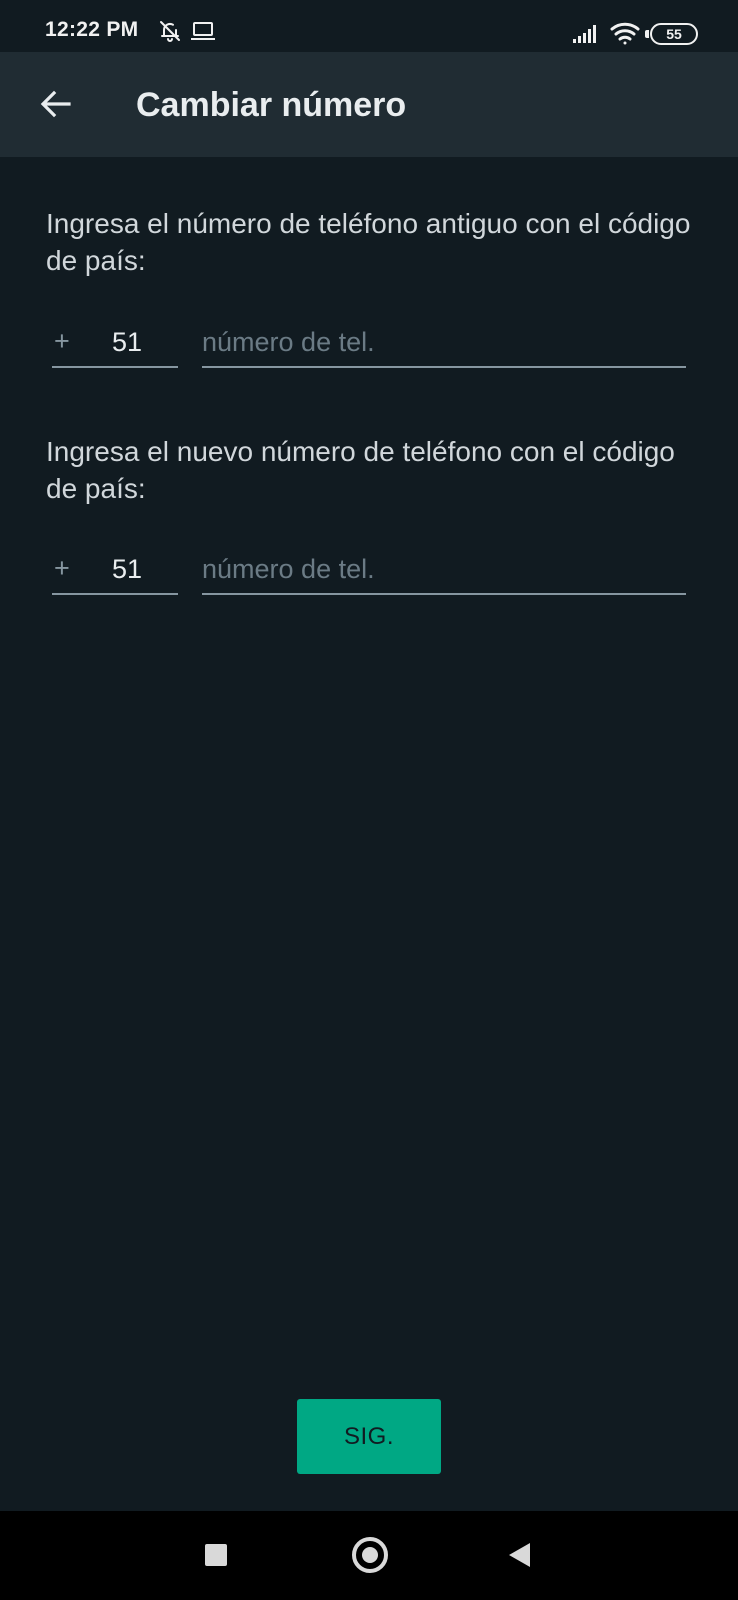 The width and height of the screenshot is (738, 1600). I want to click on battery-tip, so click(647, 34).